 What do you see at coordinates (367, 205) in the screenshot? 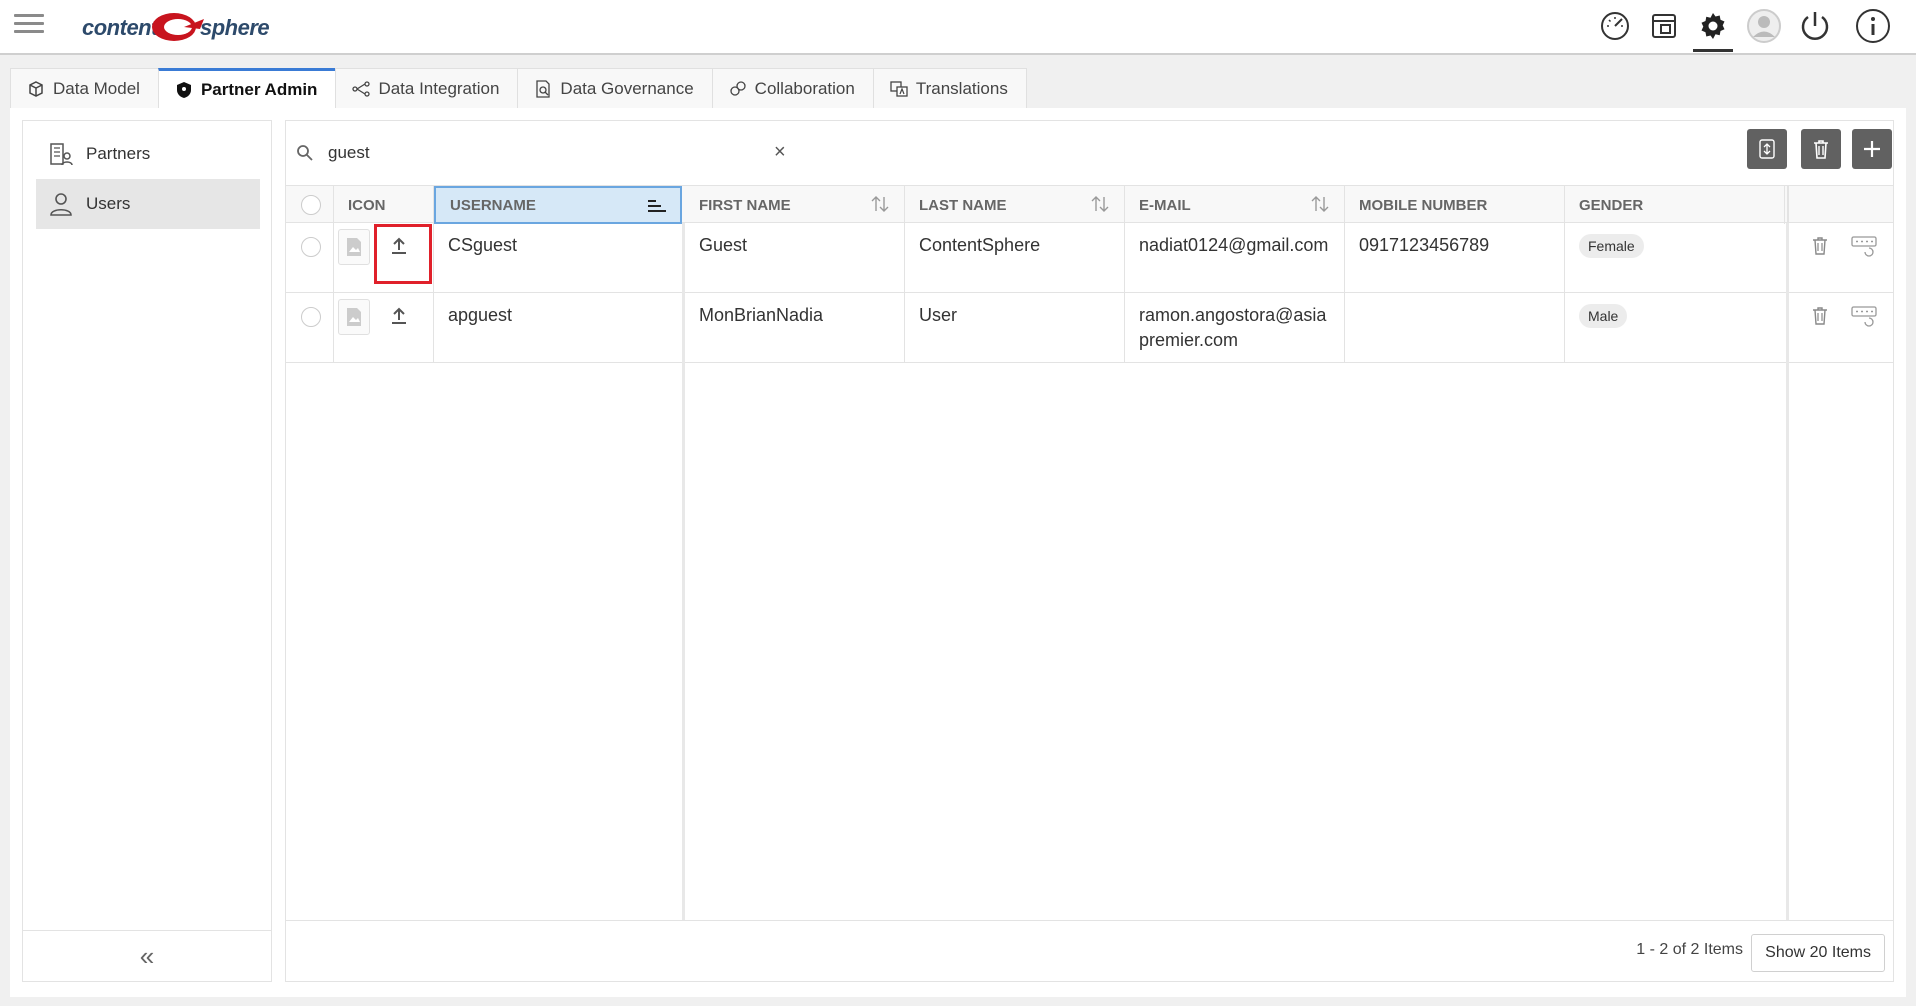
I see `header-label: ICON` at bounding box center [367, 205].